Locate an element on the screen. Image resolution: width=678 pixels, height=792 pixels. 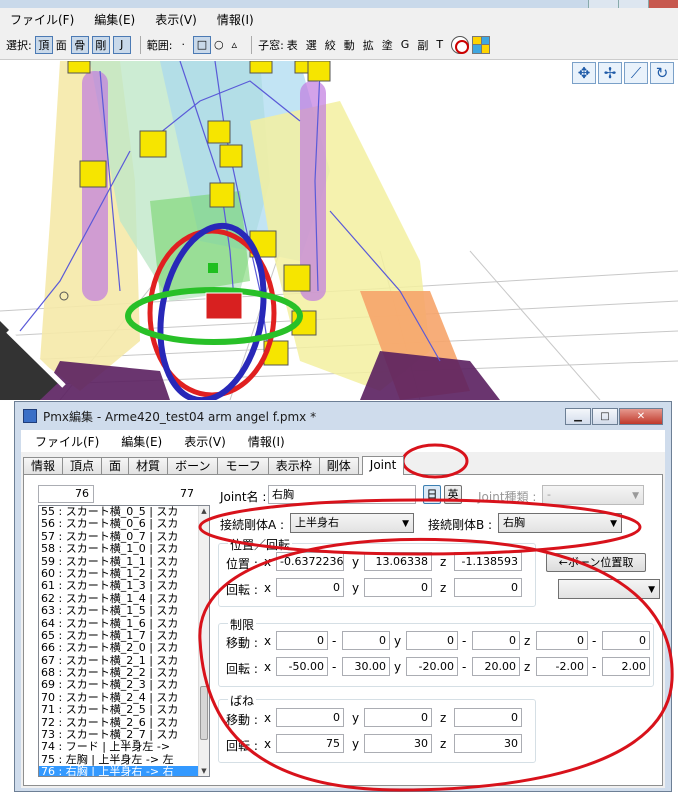
list-item: 66 : スカート横_2_0 | スカ is located at coordinates (119, 648).